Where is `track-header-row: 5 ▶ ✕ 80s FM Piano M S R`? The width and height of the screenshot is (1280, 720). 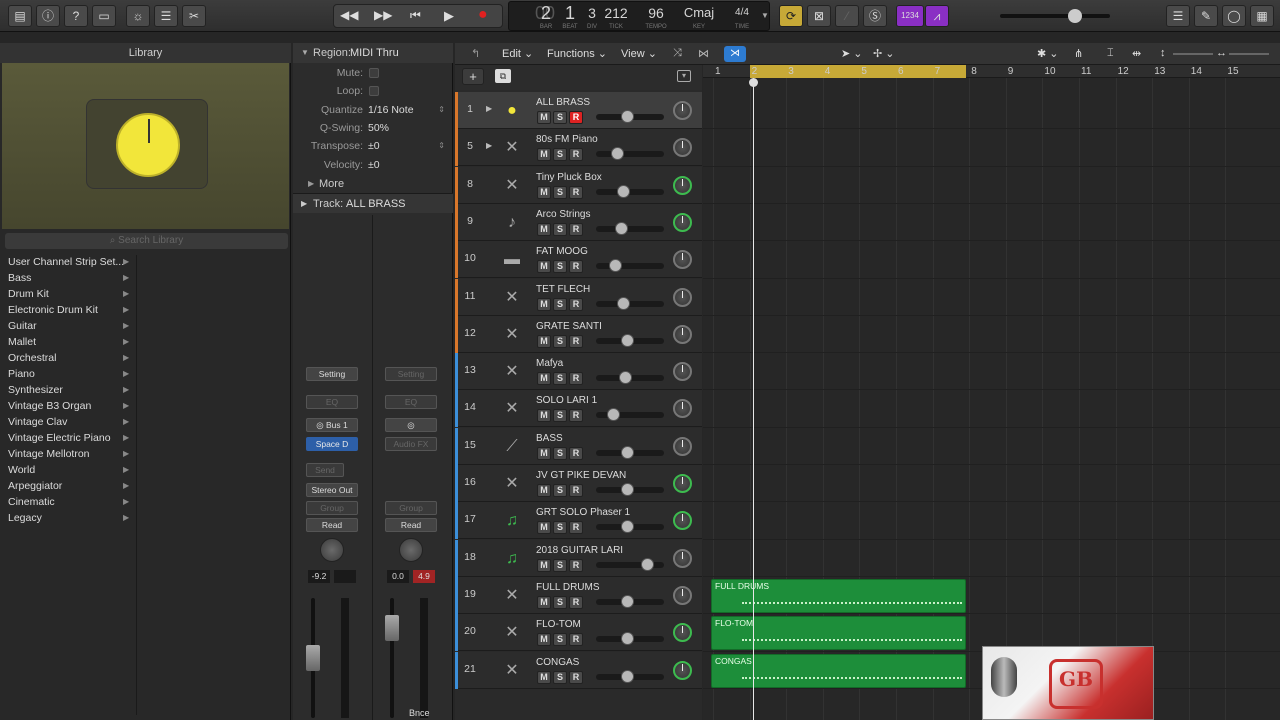 track-header-row: 5 ▶ ✕ 80s FM Piano M S R is located at coordinates (578, 148).